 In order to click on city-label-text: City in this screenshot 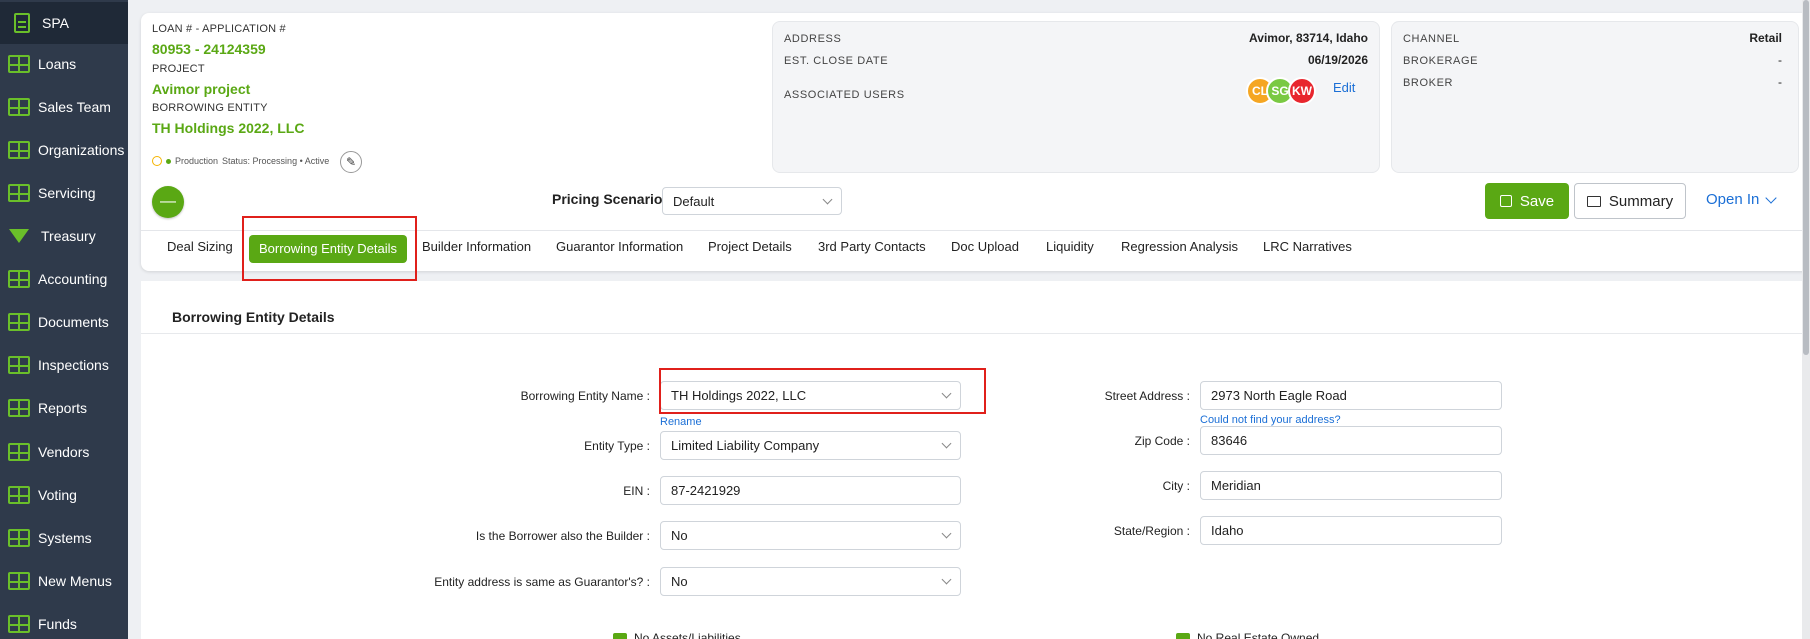, I will do `click(1173, 486)`.